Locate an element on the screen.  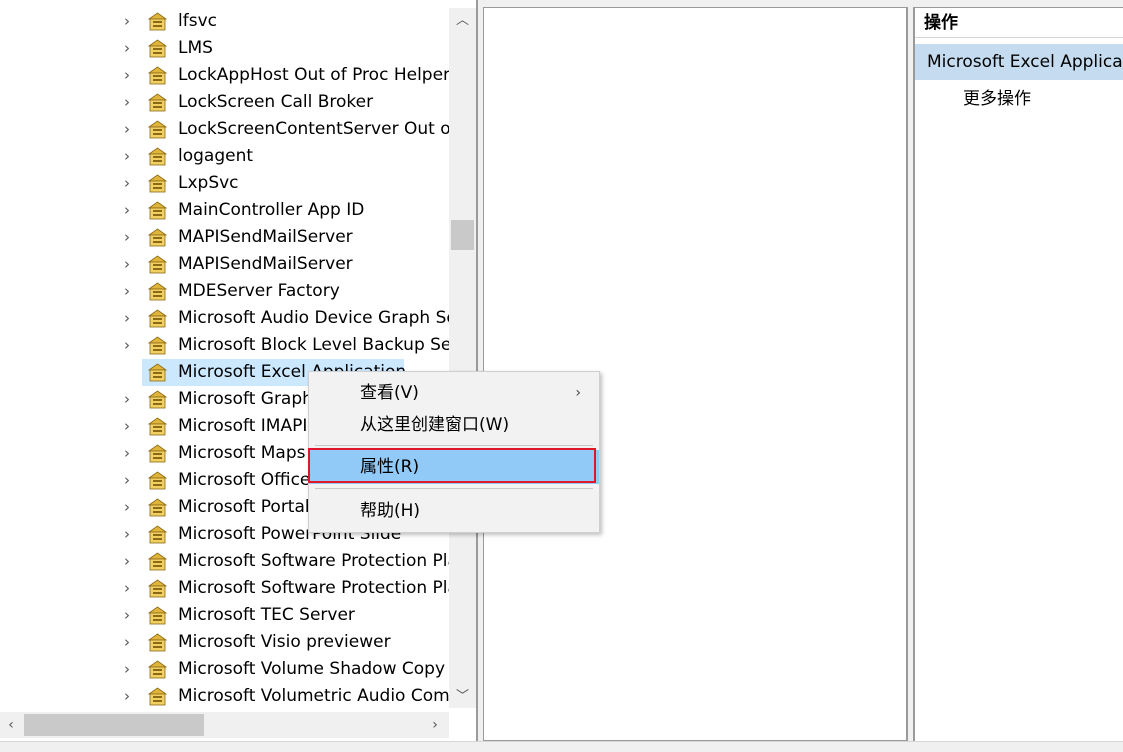
menu-item-view: 查看(V) › is located at coordinates (454, 393).